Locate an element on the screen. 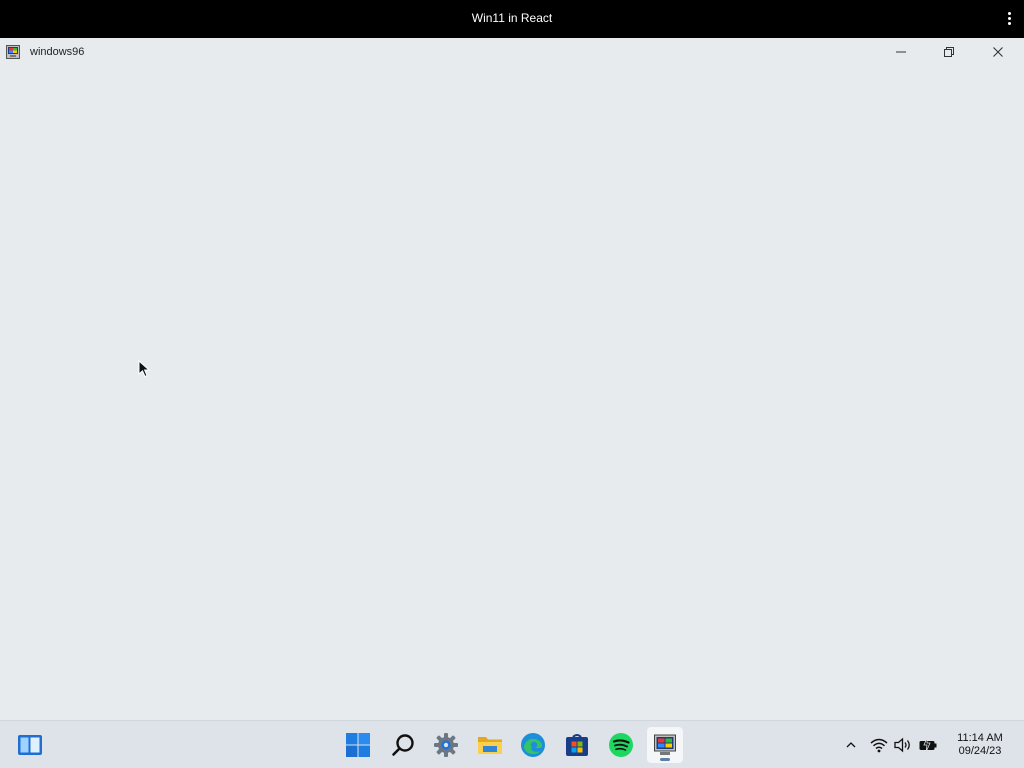 This screenshot has height=768, width=1024. window-titlebar: windows96 is located at coordinates (512, 52).